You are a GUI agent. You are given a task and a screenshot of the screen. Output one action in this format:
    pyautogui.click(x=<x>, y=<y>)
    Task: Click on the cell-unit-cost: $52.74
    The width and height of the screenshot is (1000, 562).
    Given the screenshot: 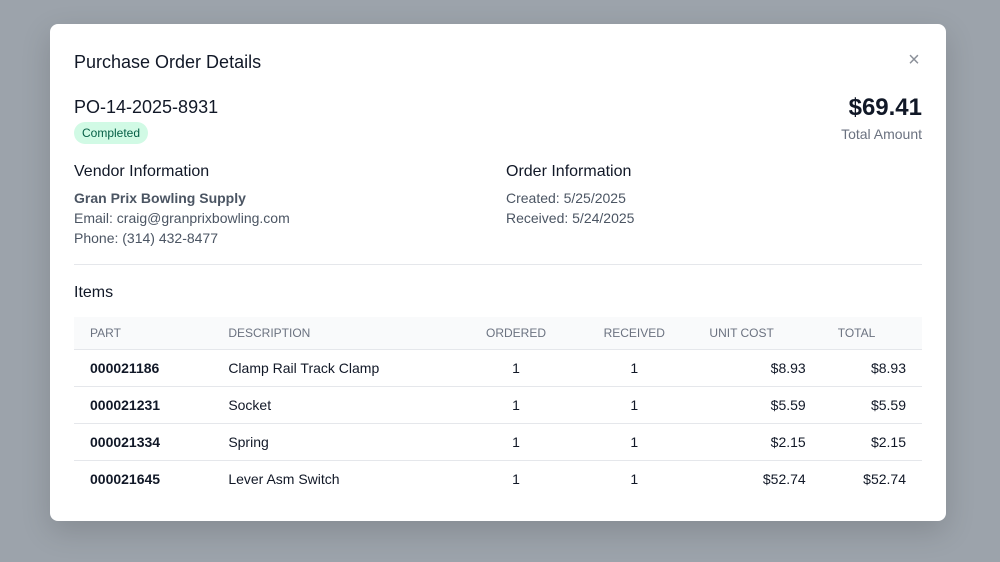 What is the action you would take?
    pyautogui.click(x=784, y=479)
    